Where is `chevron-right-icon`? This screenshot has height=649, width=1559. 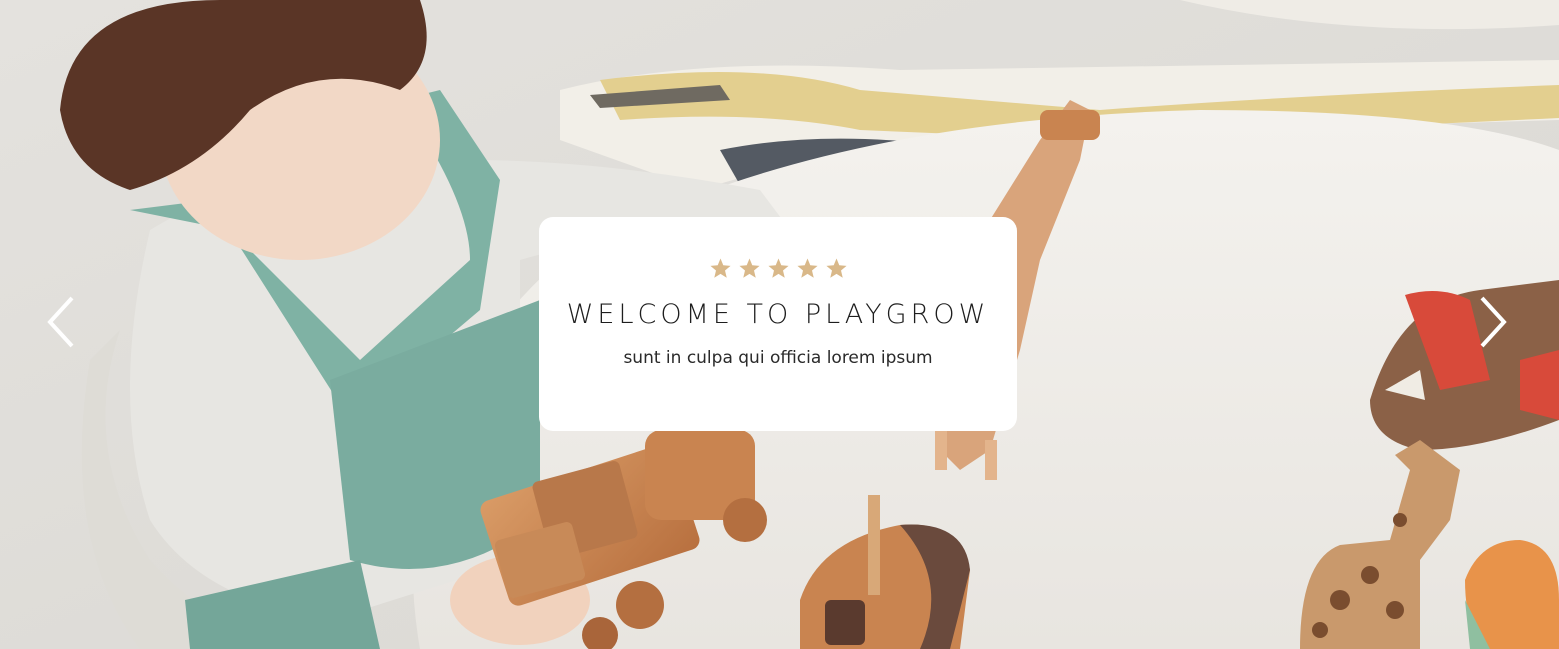 chevron-right-icon is located at coordinates (1493, 322).